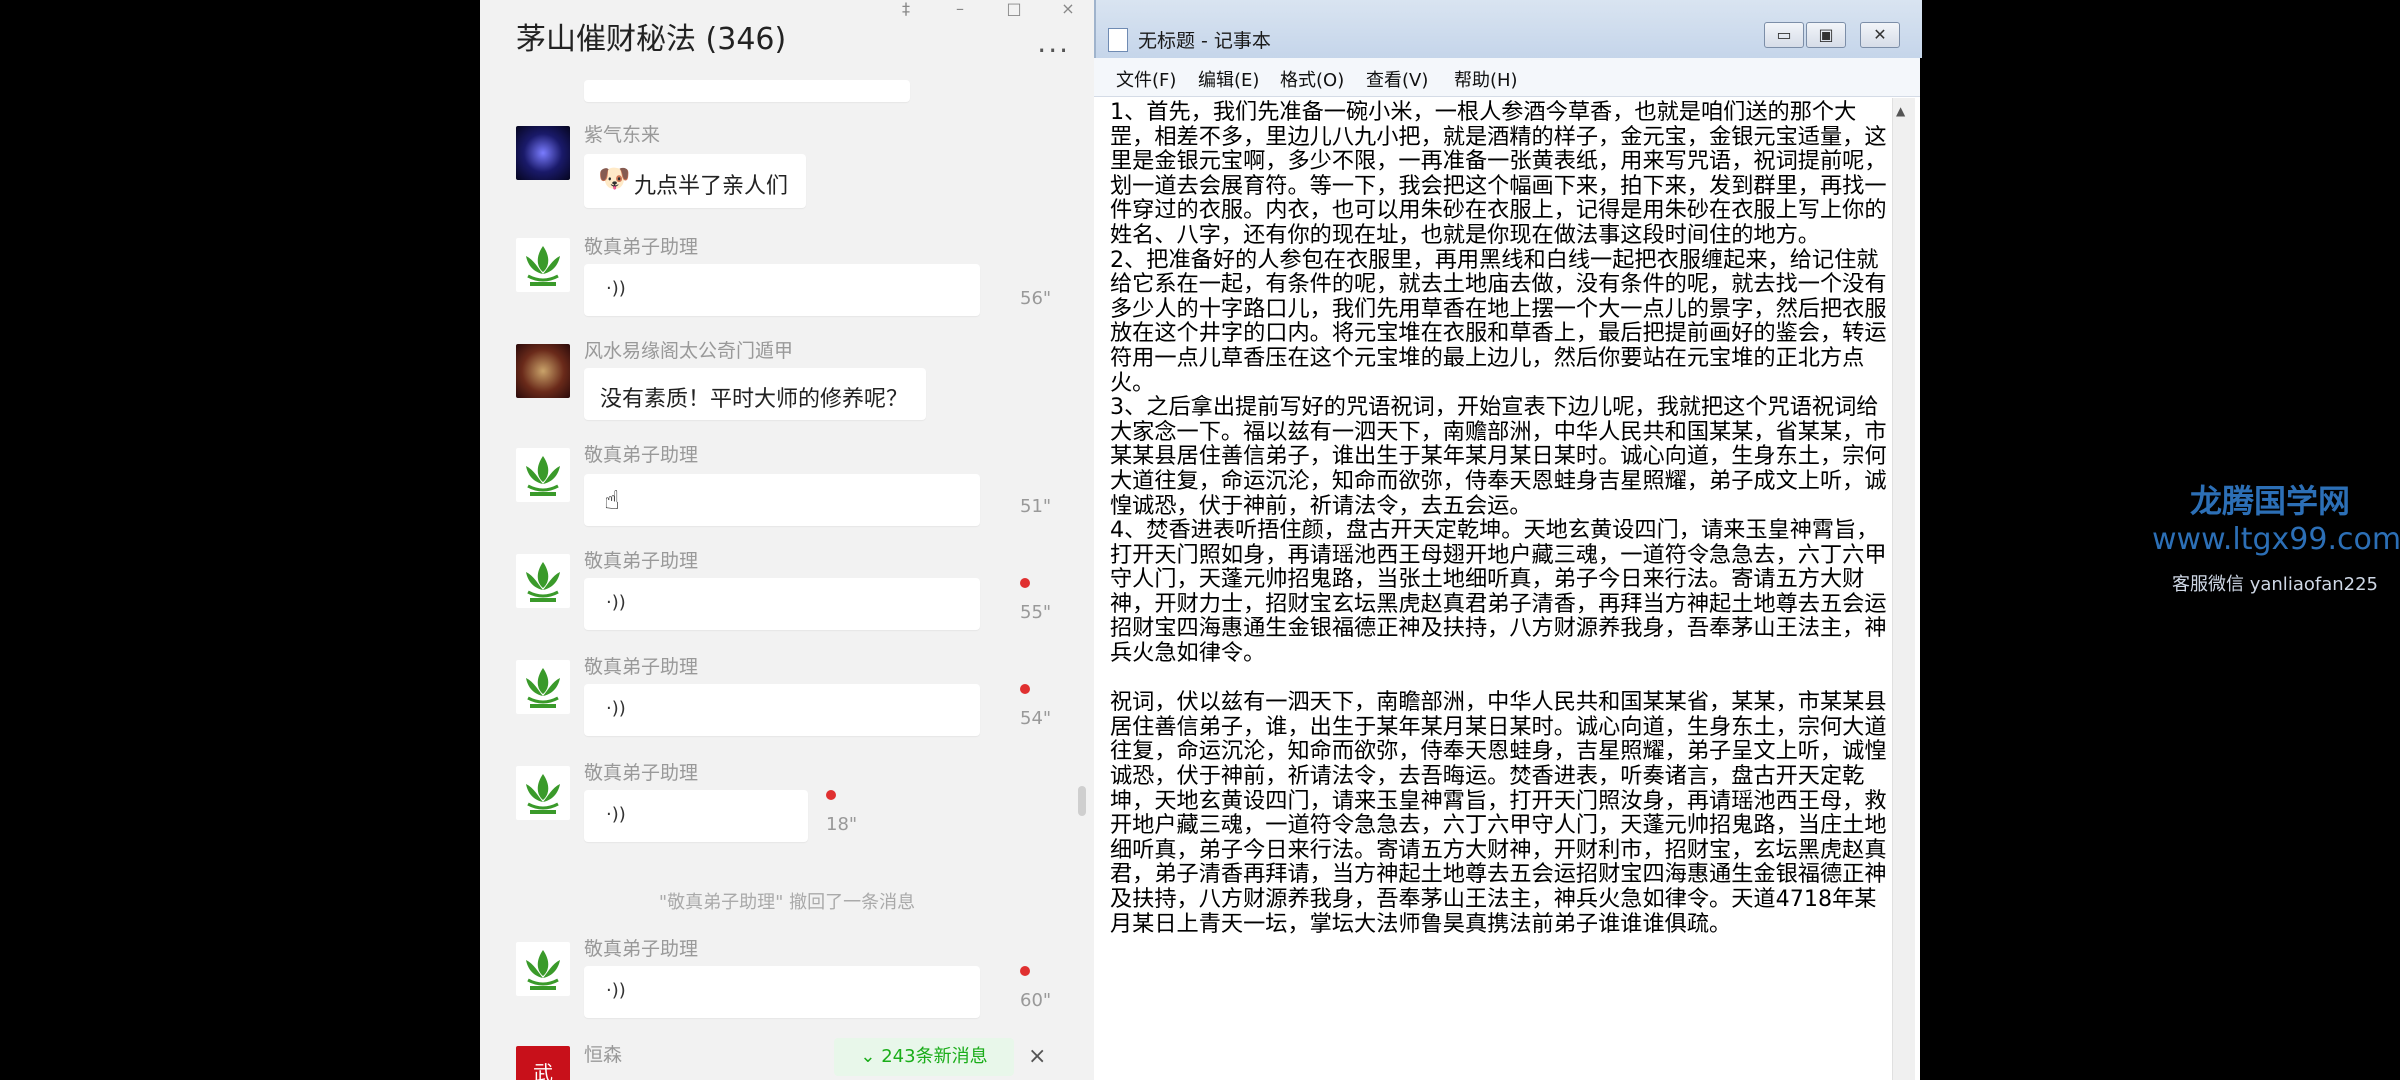  Describe the element at coordinates (842, 824) in the screenshot. I see `voice-duration: 18"` at that location.